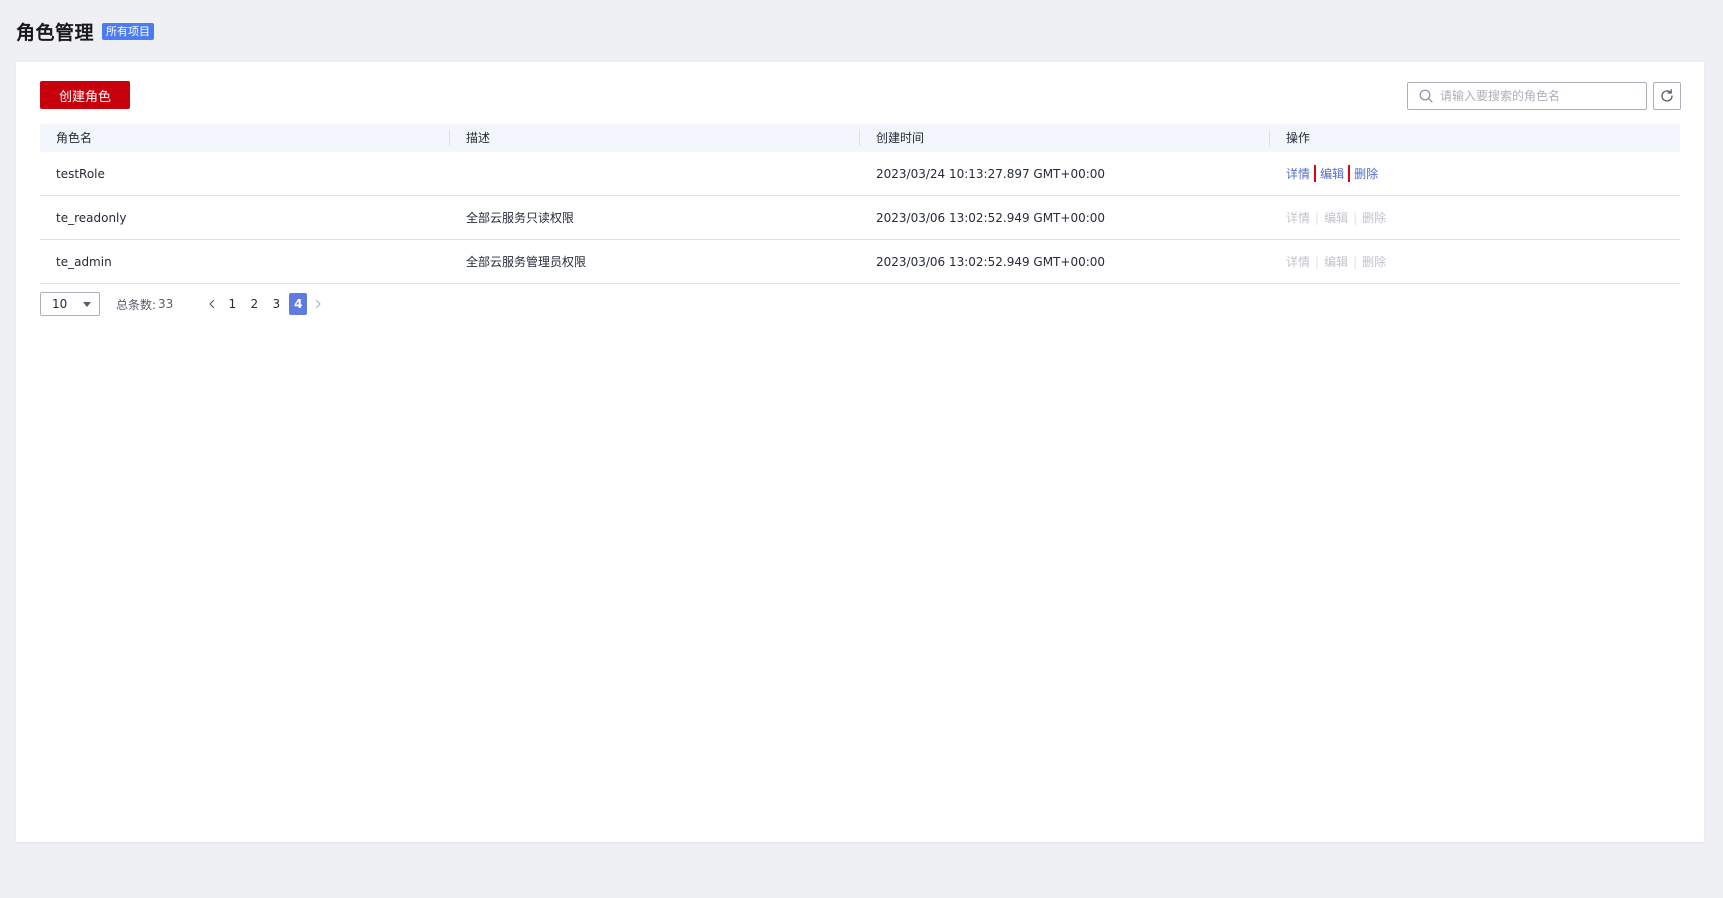 The image size is (1723, 898). I want to click on chevron-left-icon, so click(212, 304).